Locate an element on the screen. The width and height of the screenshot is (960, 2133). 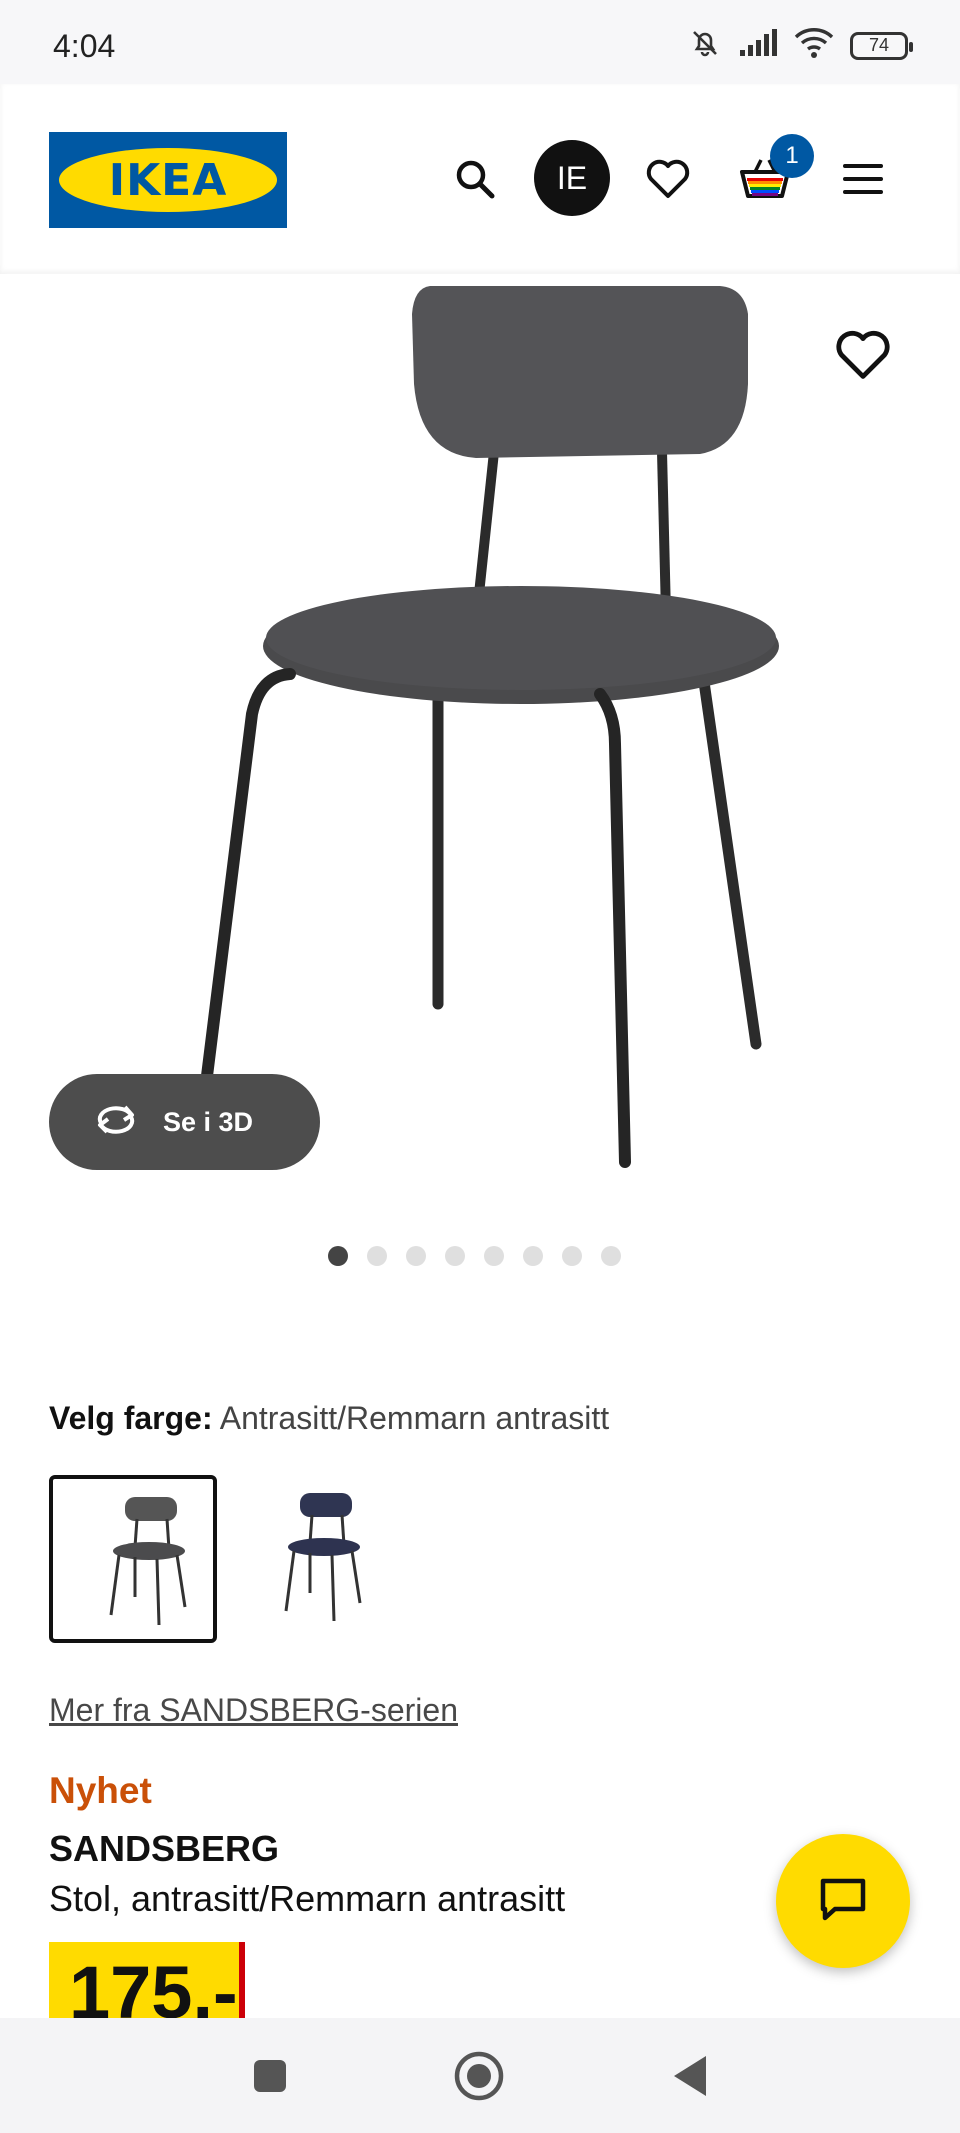
color-label: Velg farge: is located at coordinates (131, 1418).